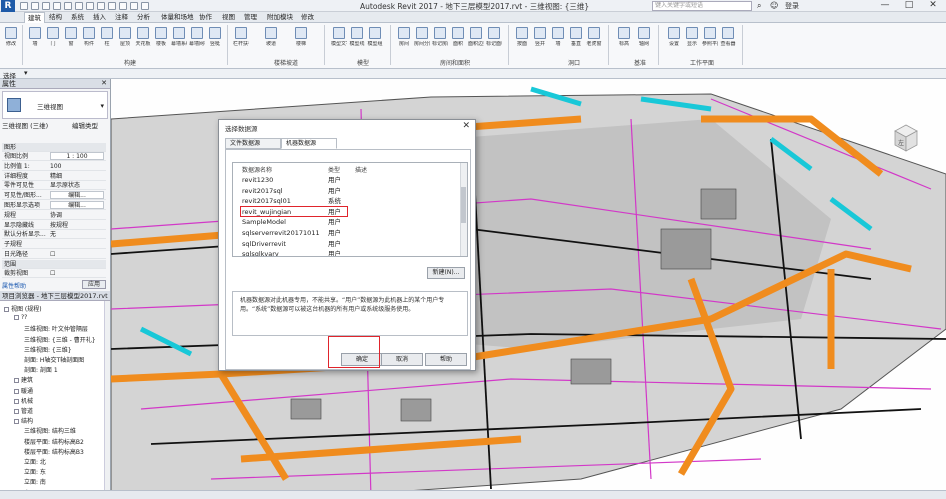 The height and width of the screenshot is (499, 946). I want to click on property-row: 日光路径 ☐, so click(54, 254).